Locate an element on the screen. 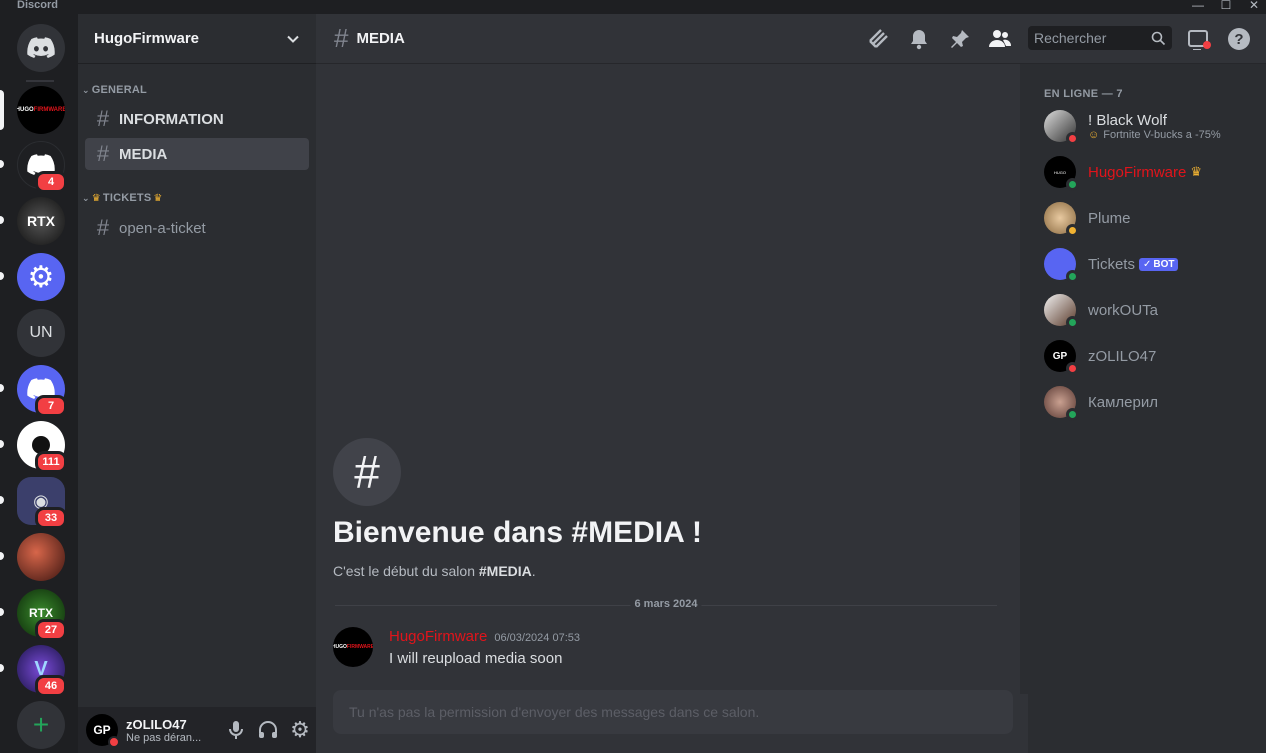 Image resolution: width=1266 pixels, height=753 pixels. search-placeholder: Rechercher is located at coordinates (1070, 38).